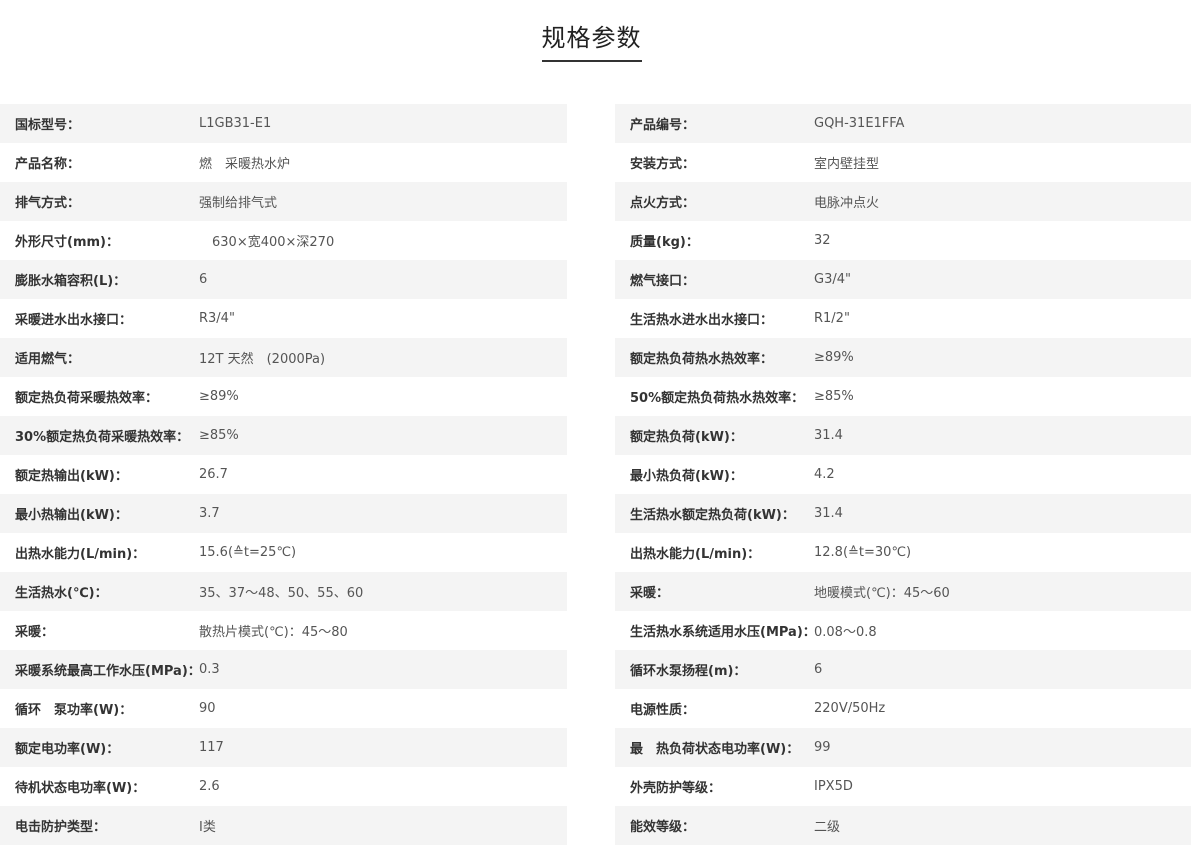 This screenshot has height=849, width=1199. Describe the element at coordinates (903, 825) in the screenshot. I see `spec-row: 能效等级： 二级` at that location.